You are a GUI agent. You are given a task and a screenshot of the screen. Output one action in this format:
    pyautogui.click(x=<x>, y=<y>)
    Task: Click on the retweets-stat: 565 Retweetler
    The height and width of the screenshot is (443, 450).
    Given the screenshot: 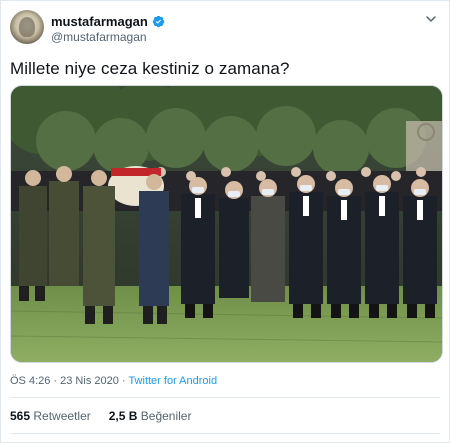 What is the action you would take?
    pyautogui.click(x=50, y=416)
    